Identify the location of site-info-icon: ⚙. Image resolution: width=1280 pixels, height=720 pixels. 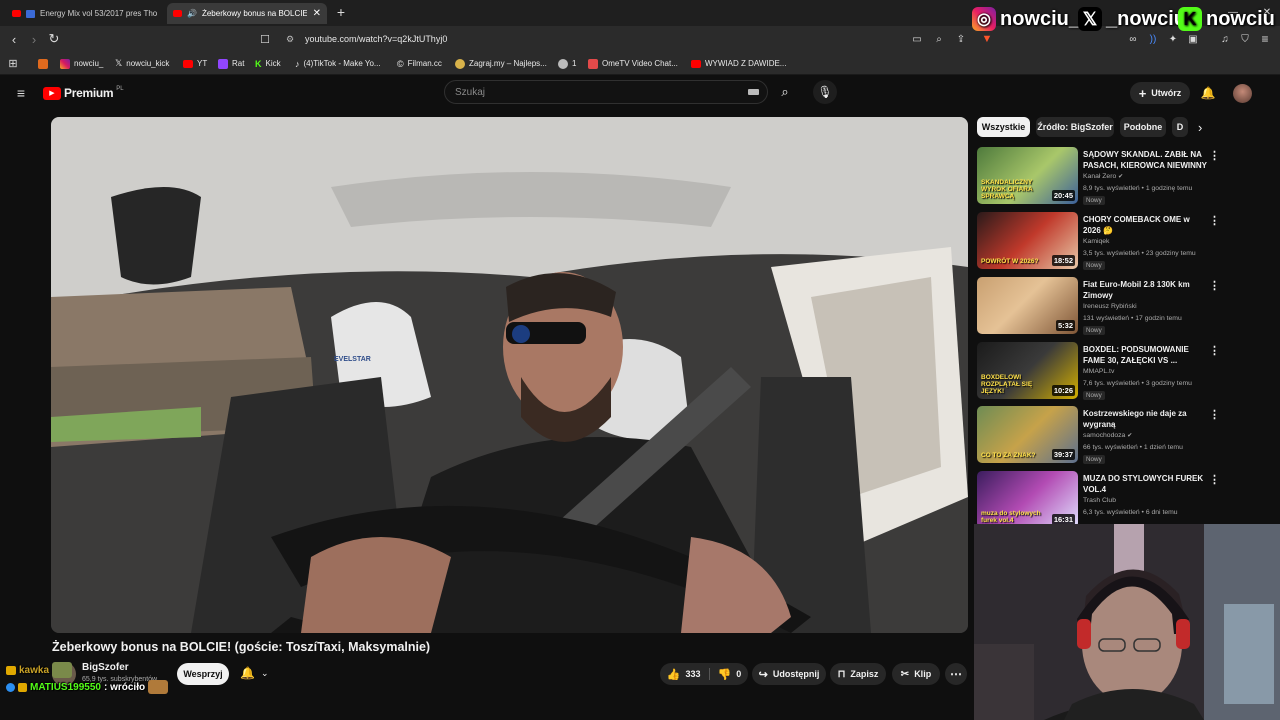
(290, 39).